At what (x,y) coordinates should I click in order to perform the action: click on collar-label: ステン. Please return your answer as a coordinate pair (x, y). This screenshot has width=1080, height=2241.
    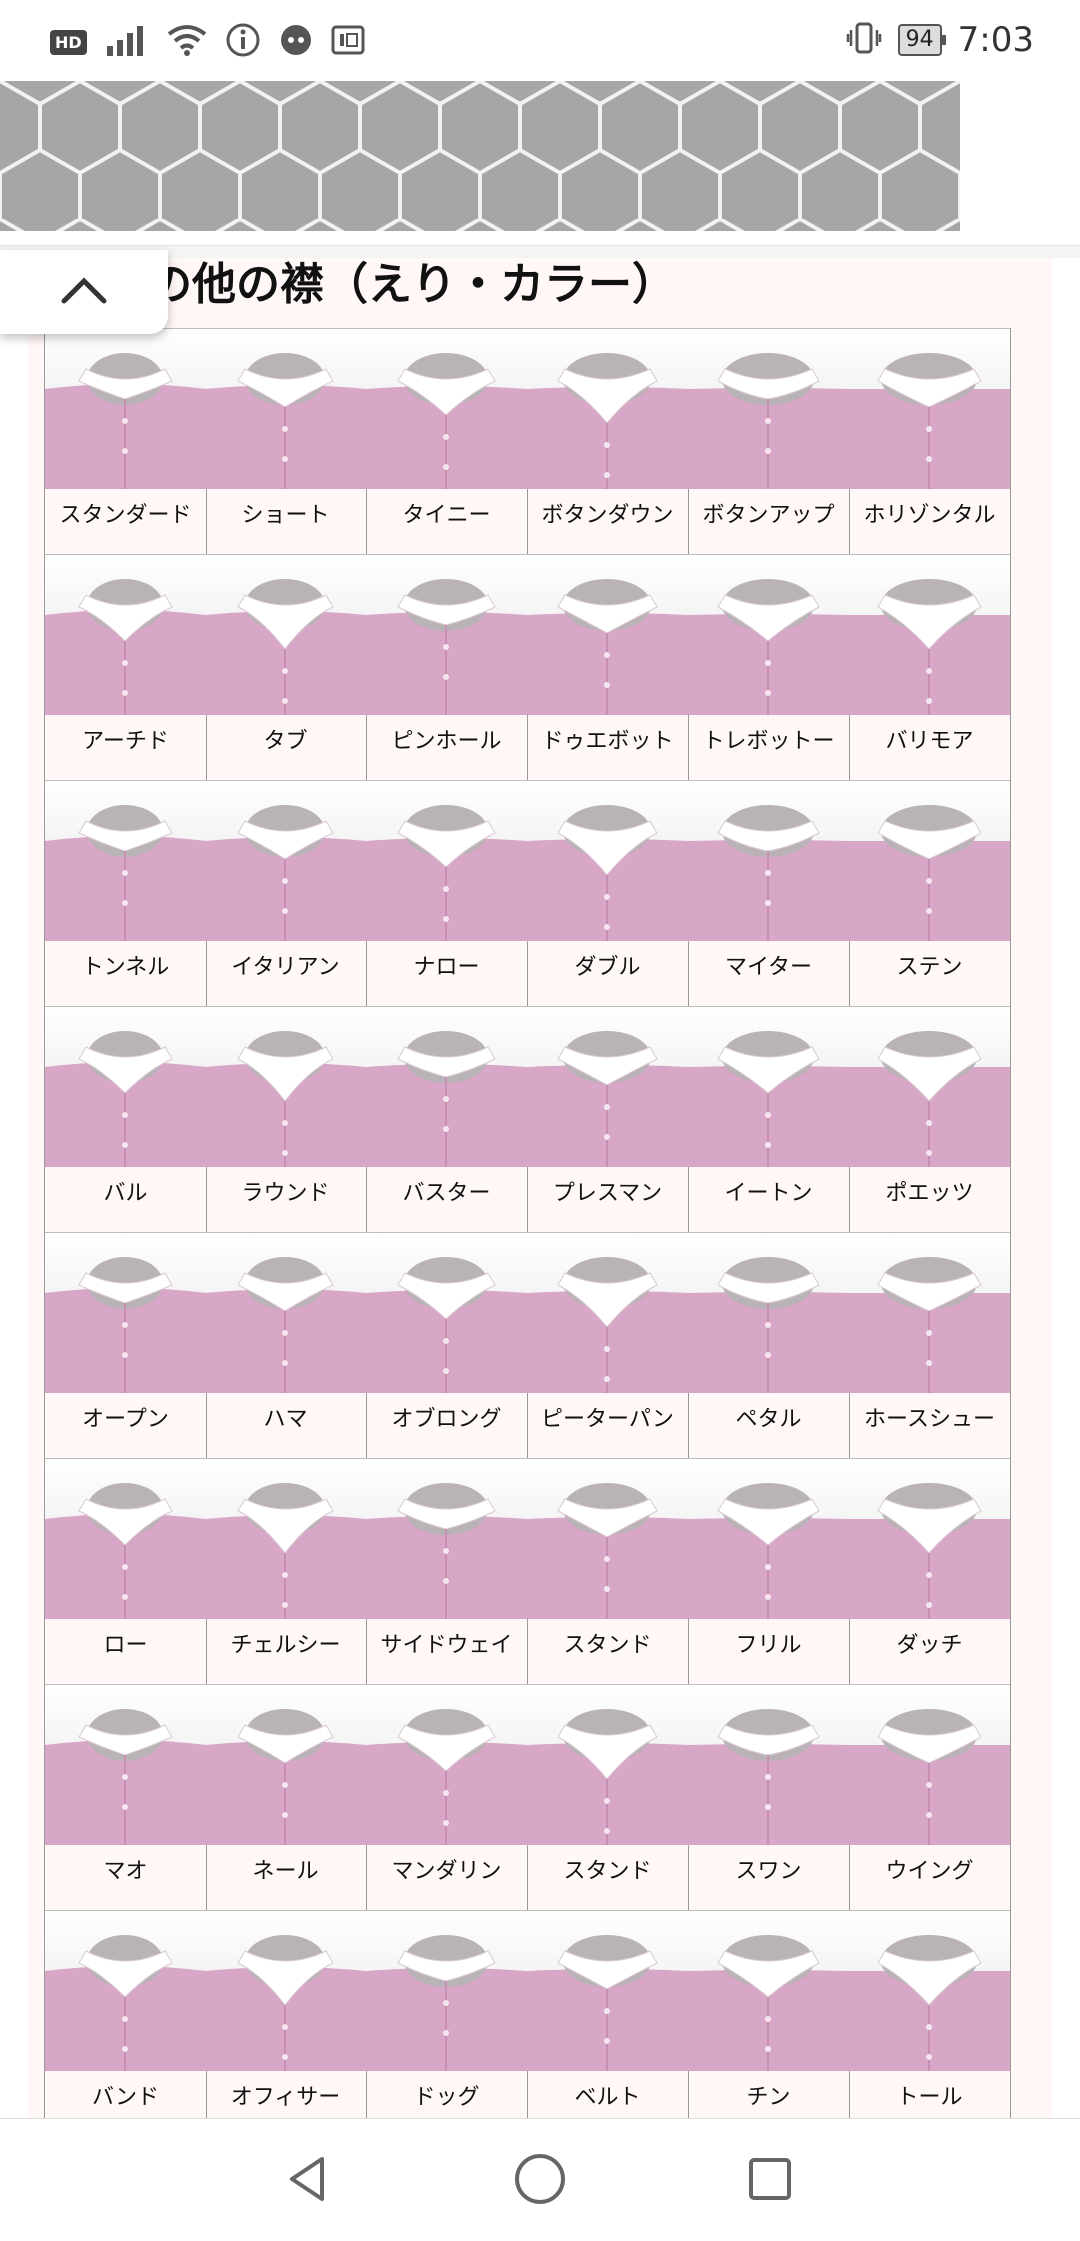
    Looking at the image, I should click on (929, 967).